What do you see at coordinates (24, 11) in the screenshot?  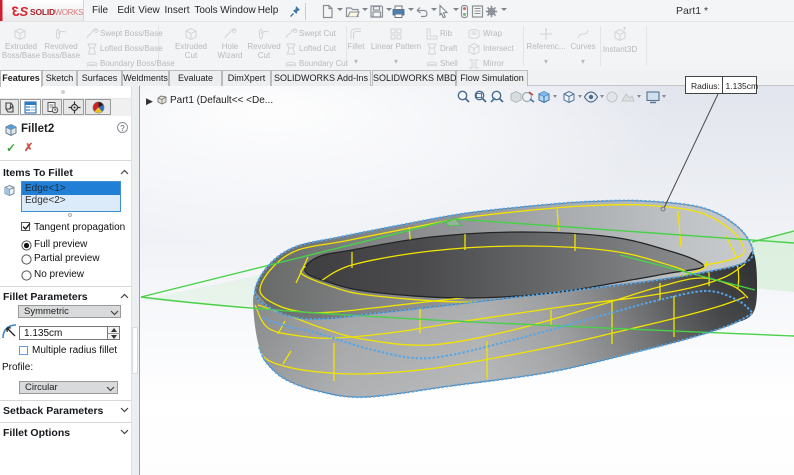 I see `svg-text: S` at bounding box center [24, 11].